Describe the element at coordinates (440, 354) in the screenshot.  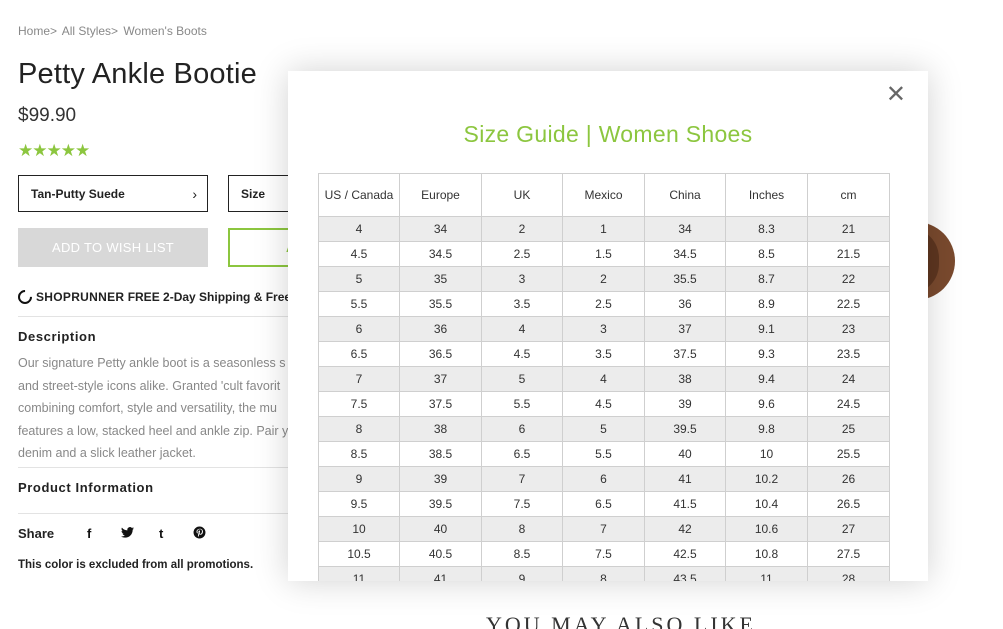
I see `table-cell: 36.5` at that location.